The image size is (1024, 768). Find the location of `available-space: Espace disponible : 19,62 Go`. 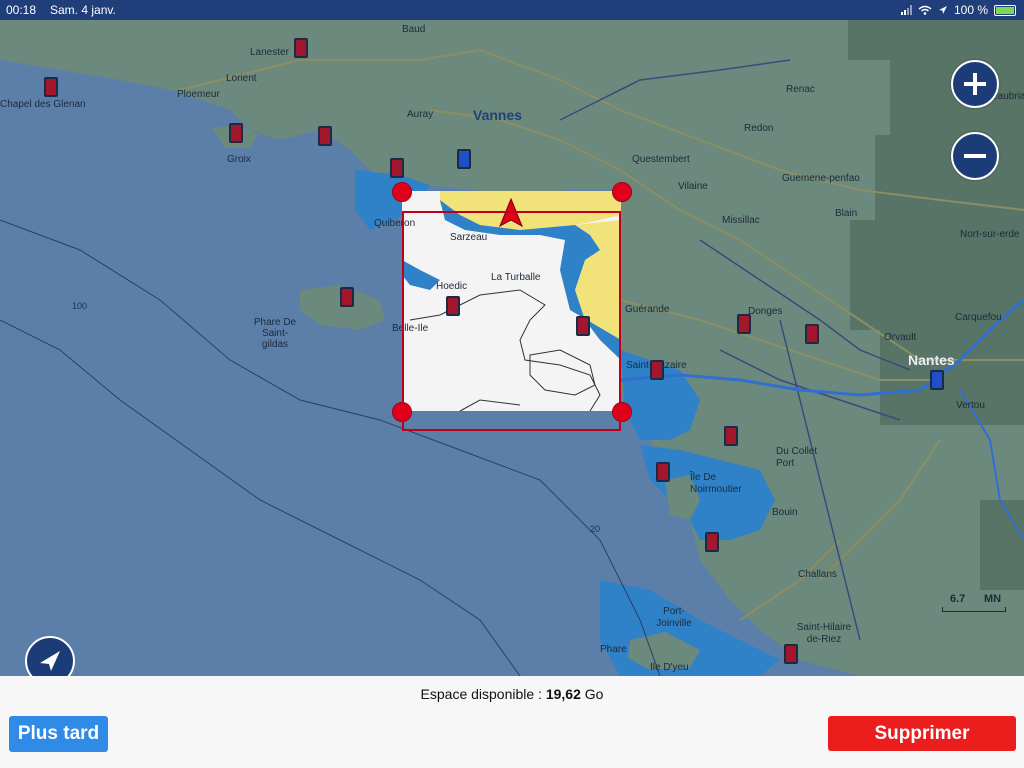

available-space: Espace disponible : 19,62 Go is located at coordinates (512, 694).